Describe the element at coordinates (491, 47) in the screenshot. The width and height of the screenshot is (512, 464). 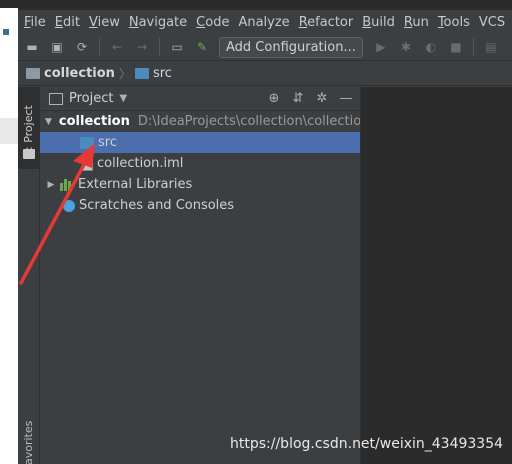
I see `project-structure-icon: ▤` at that location.